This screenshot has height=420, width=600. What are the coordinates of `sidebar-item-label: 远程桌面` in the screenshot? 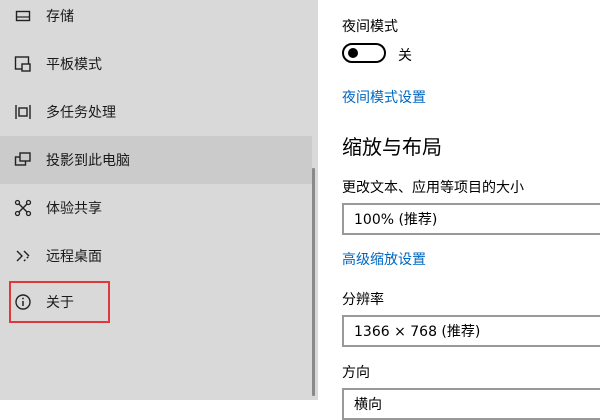 It's located at (74, 257).